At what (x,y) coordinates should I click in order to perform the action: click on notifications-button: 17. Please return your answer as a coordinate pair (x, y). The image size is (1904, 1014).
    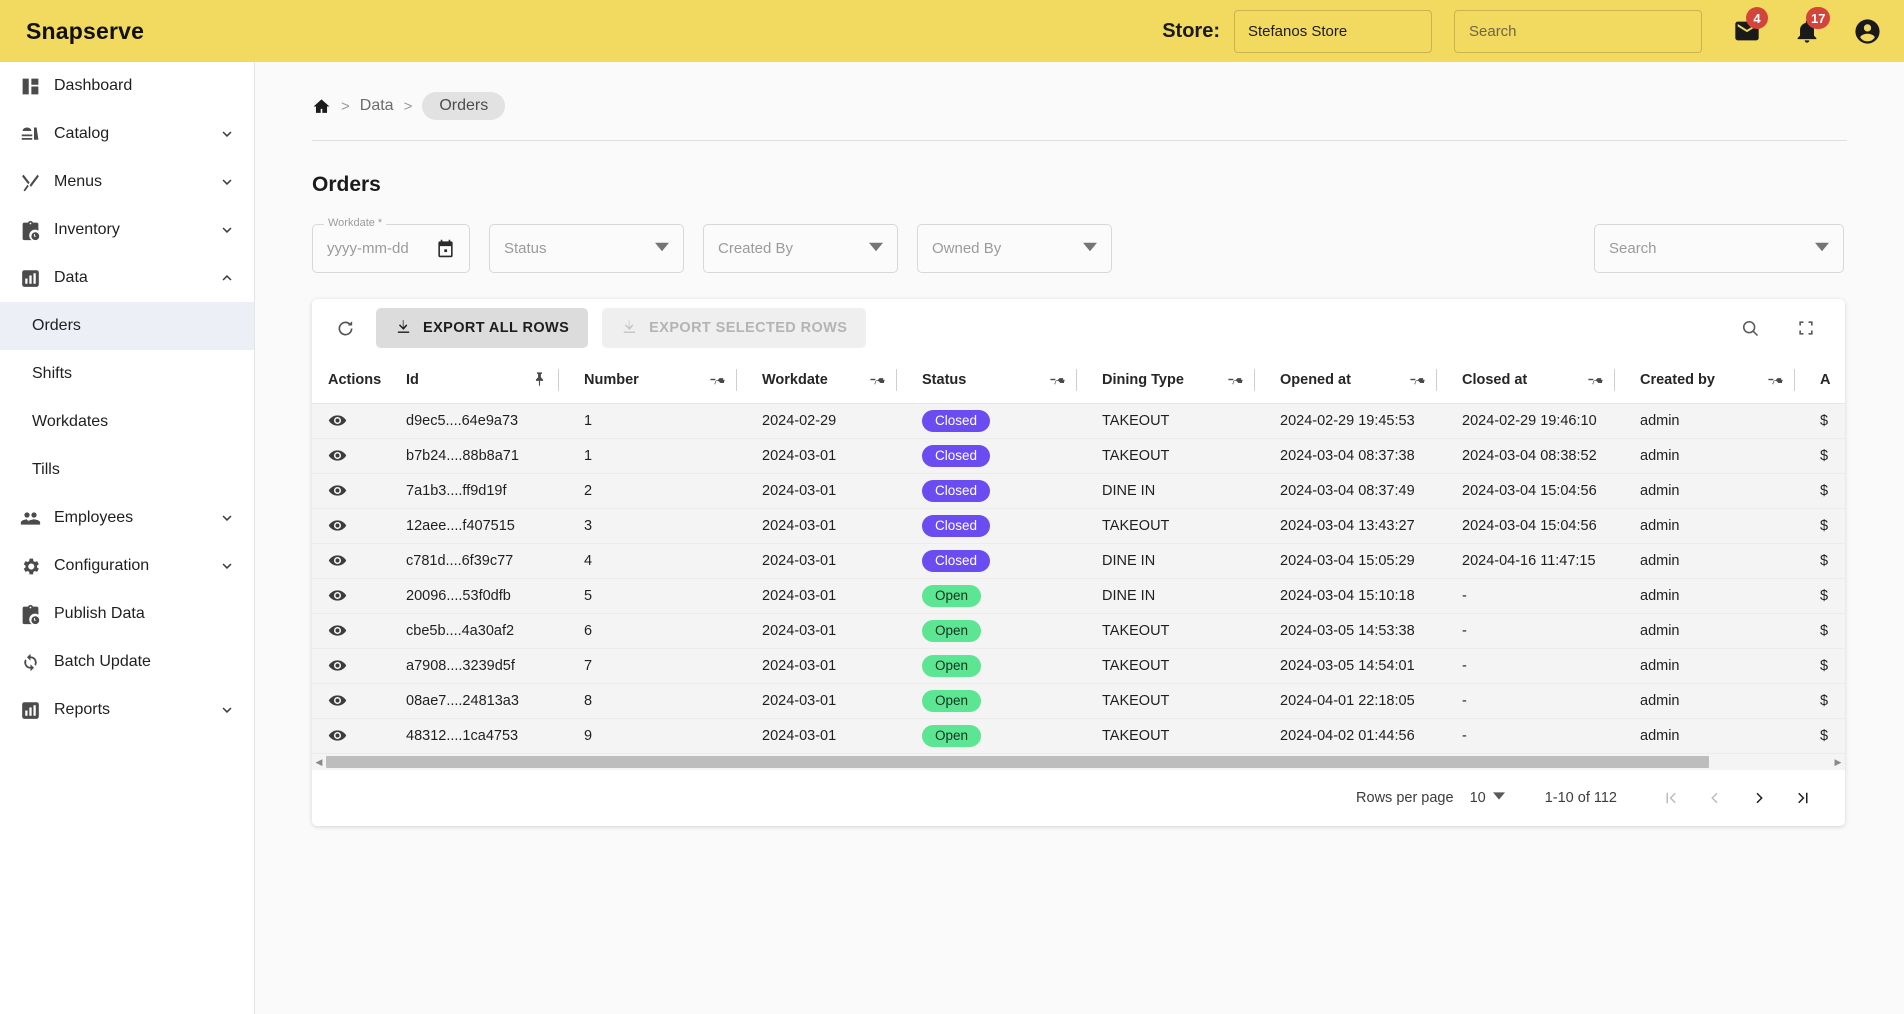
    Looking at the image, I should click on (1811, 26).